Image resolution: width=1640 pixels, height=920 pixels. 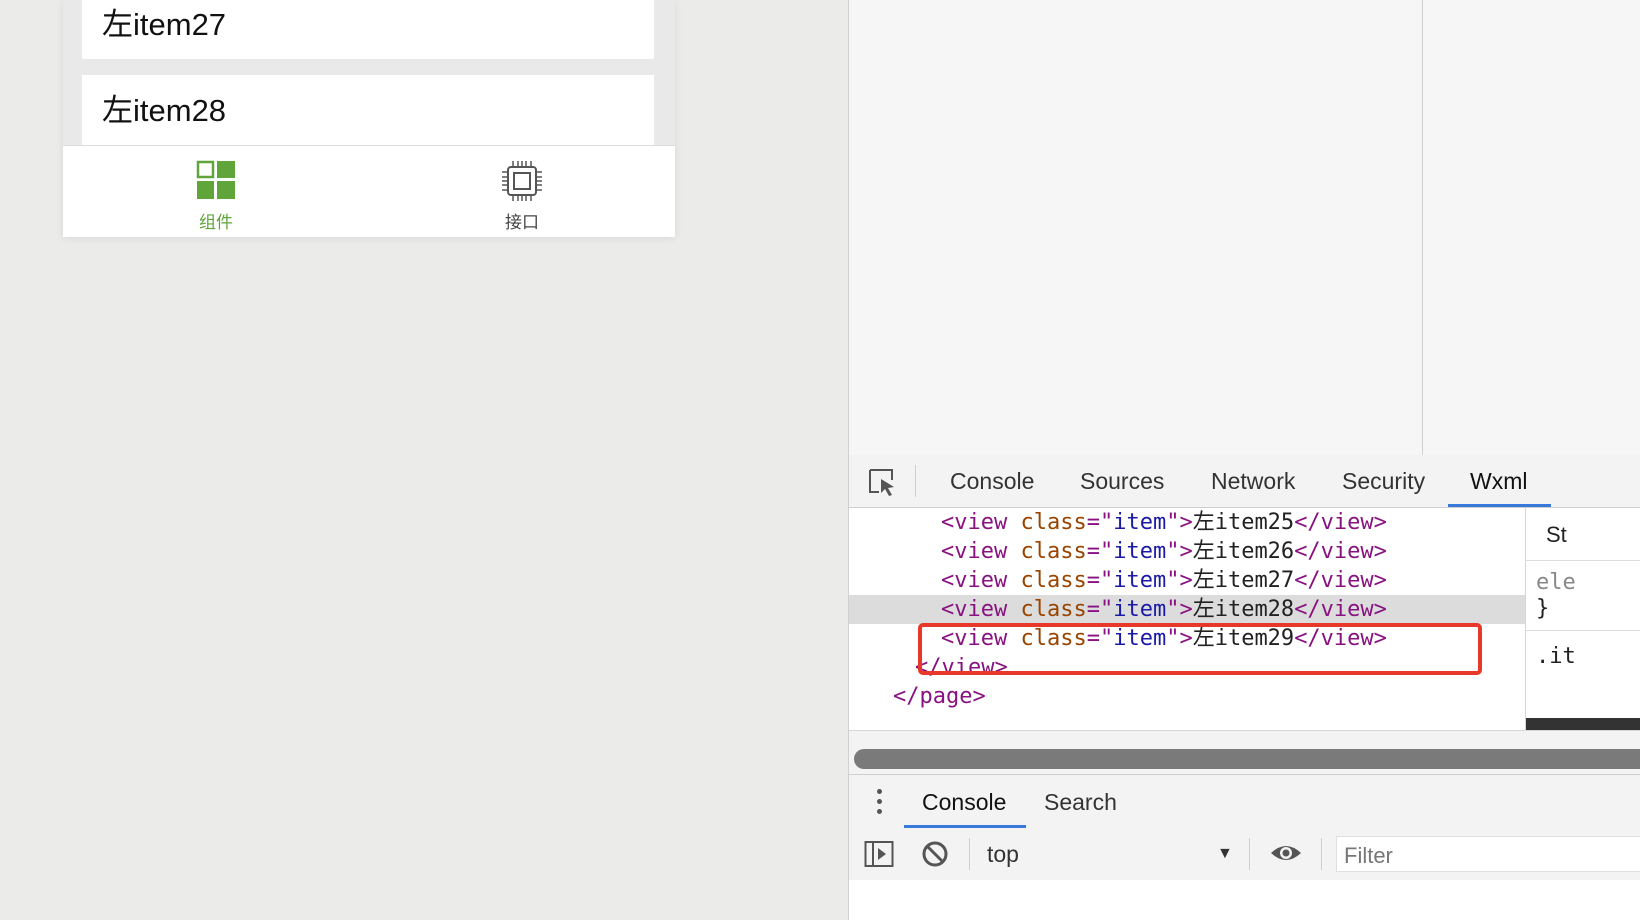 What do you see at coordinates (368, 29) in the screenshot?
I see `list-item: 左item27` at bounding box center [368, 29].